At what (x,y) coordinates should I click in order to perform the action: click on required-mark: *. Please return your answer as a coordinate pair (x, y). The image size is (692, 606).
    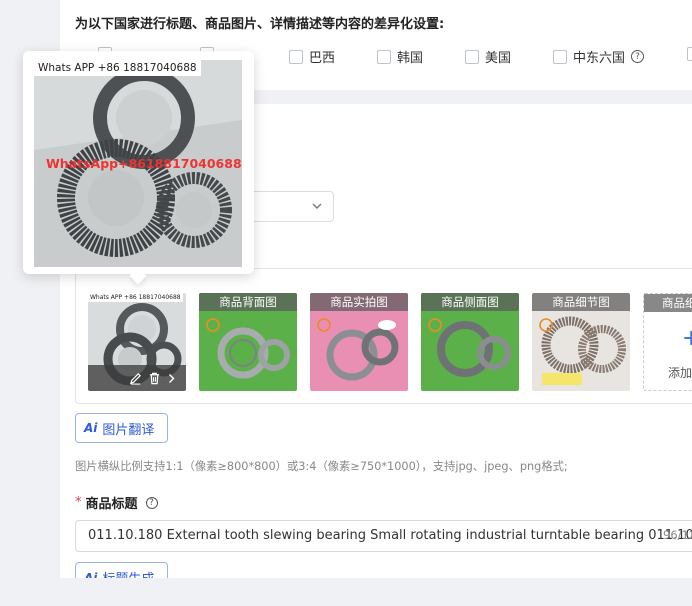
    Looking at the image, I should click on (78, 502).